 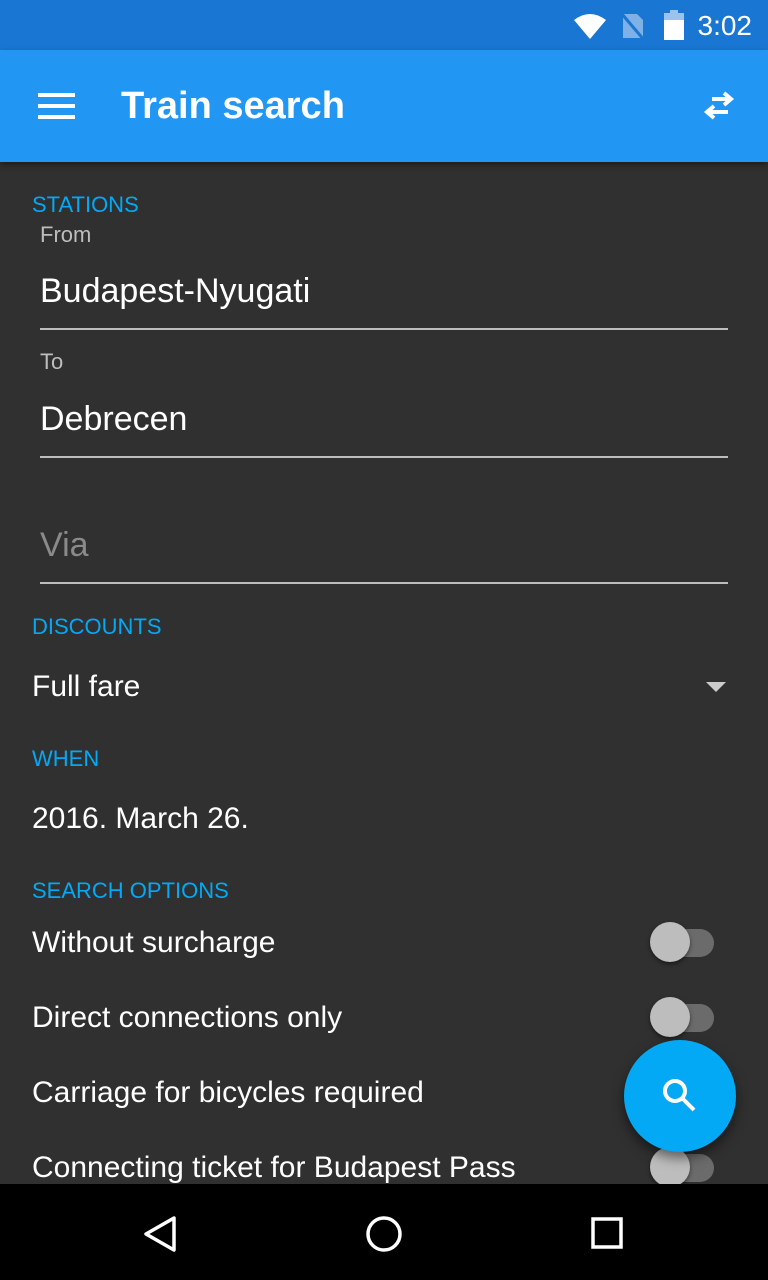 What do you see at coordinates (130, 890) in the screenshot?
I see `search-options-heading: SEARCH OPTIONS` at bounding box center [130, 890].